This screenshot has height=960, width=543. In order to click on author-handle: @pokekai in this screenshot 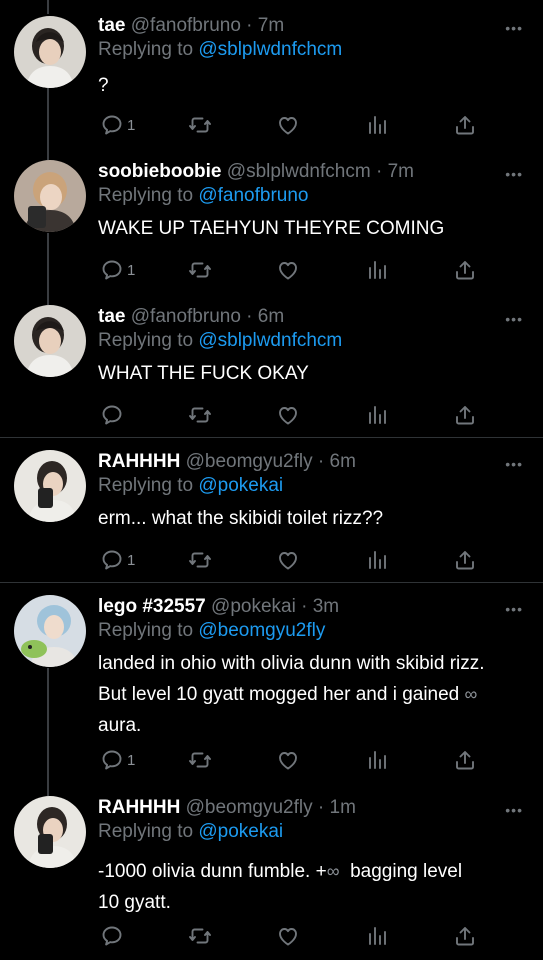, I will do `click(253, 606)`.